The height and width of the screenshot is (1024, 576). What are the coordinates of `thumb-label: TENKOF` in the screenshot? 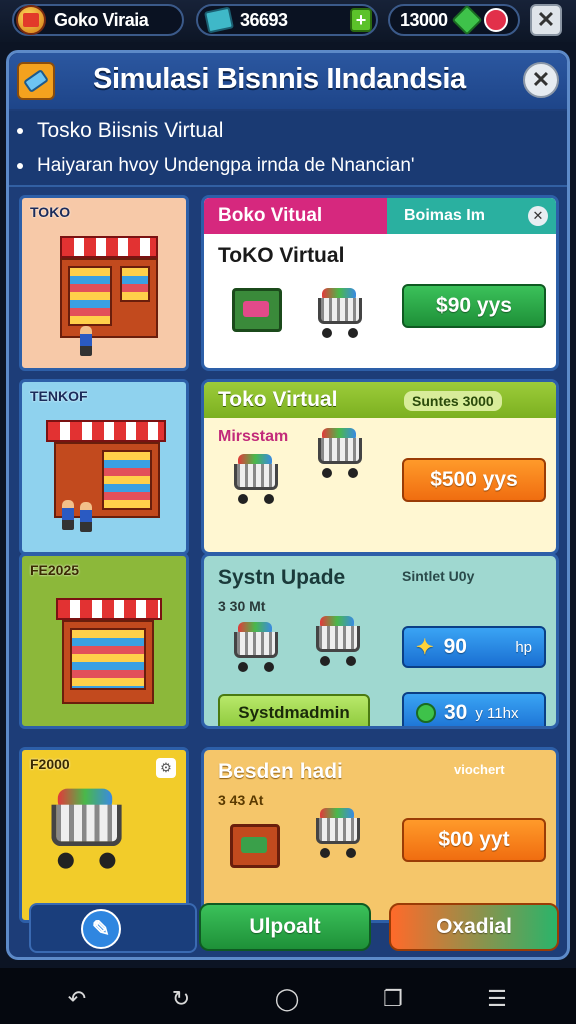 It's located at (59, 396).